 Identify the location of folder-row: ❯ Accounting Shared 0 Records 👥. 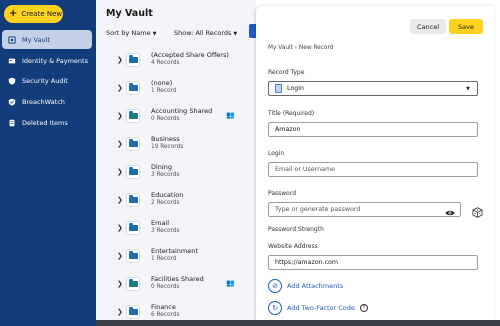
(175, 117).